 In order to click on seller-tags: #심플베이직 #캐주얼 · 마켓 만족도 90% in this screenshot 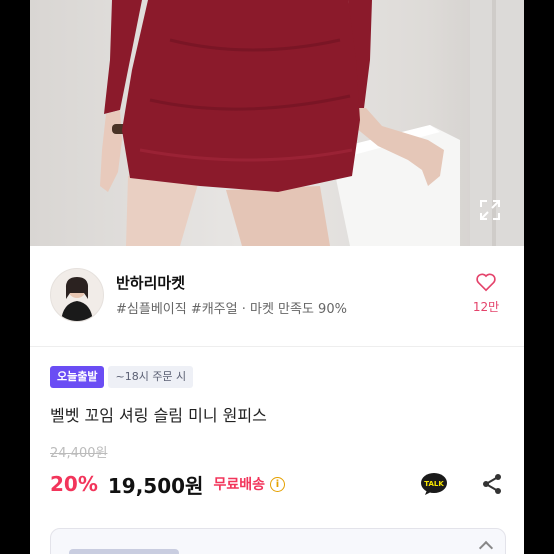, I will do `click(231, 309)`.